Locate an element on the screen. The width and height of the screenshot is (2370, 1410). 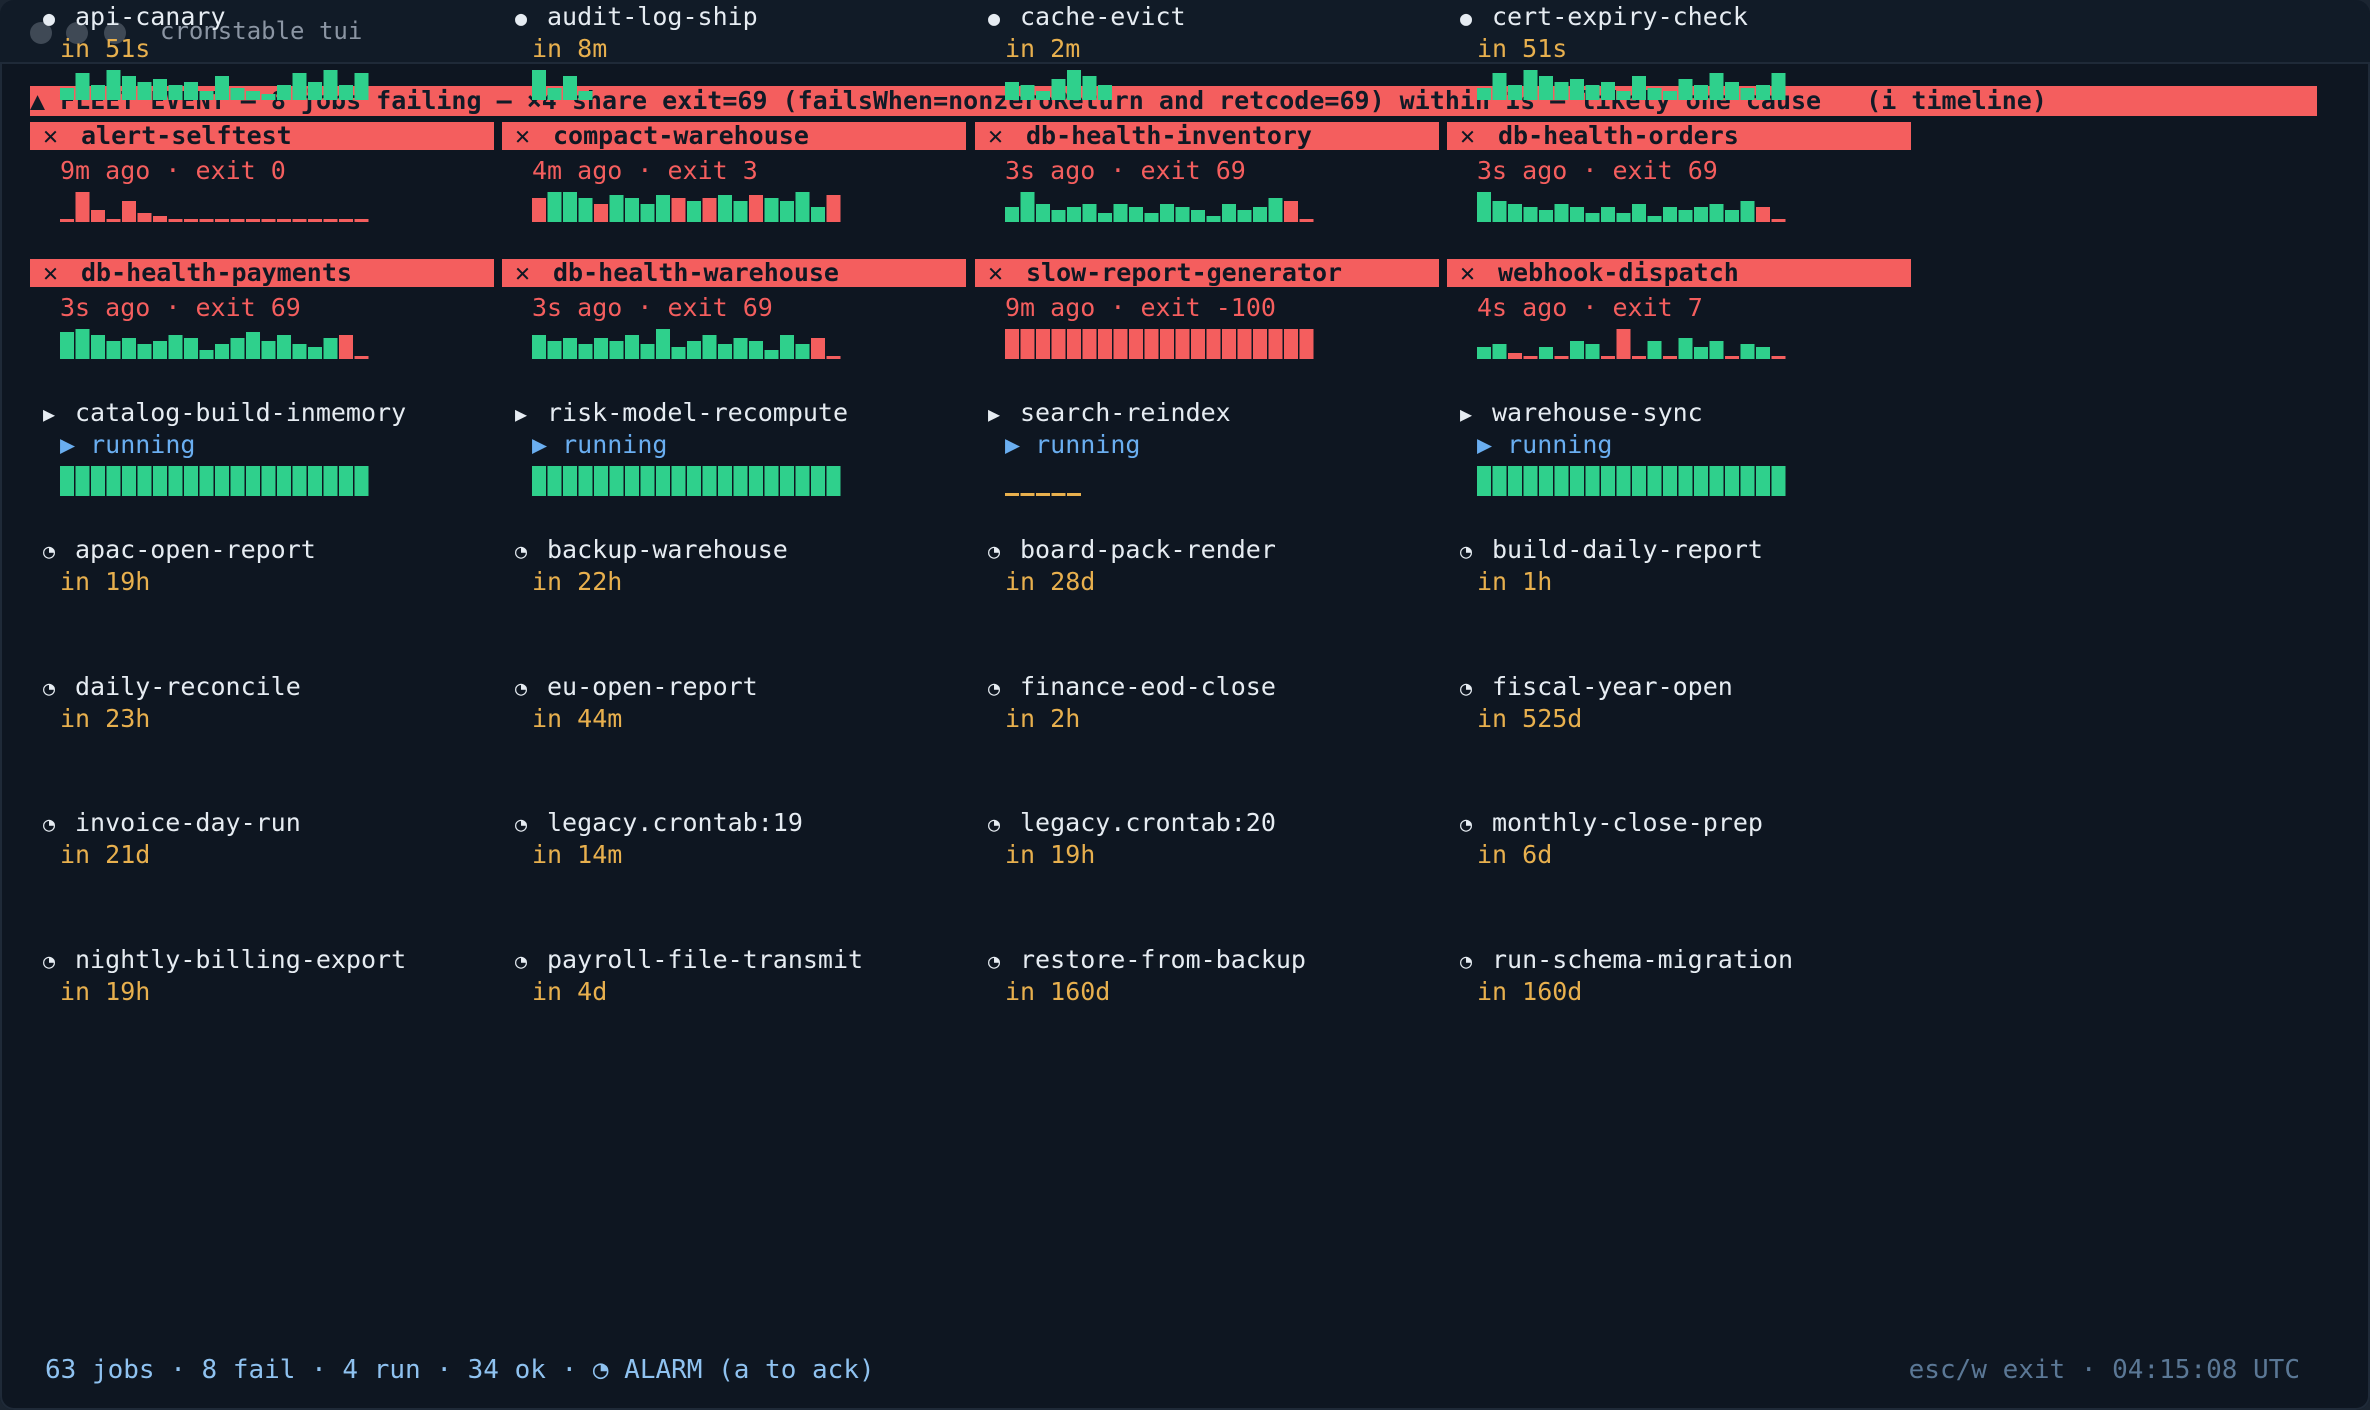
job-card: ✕ alert-selftest 9m ago · exit 0 is located at coordinates (265, 187).